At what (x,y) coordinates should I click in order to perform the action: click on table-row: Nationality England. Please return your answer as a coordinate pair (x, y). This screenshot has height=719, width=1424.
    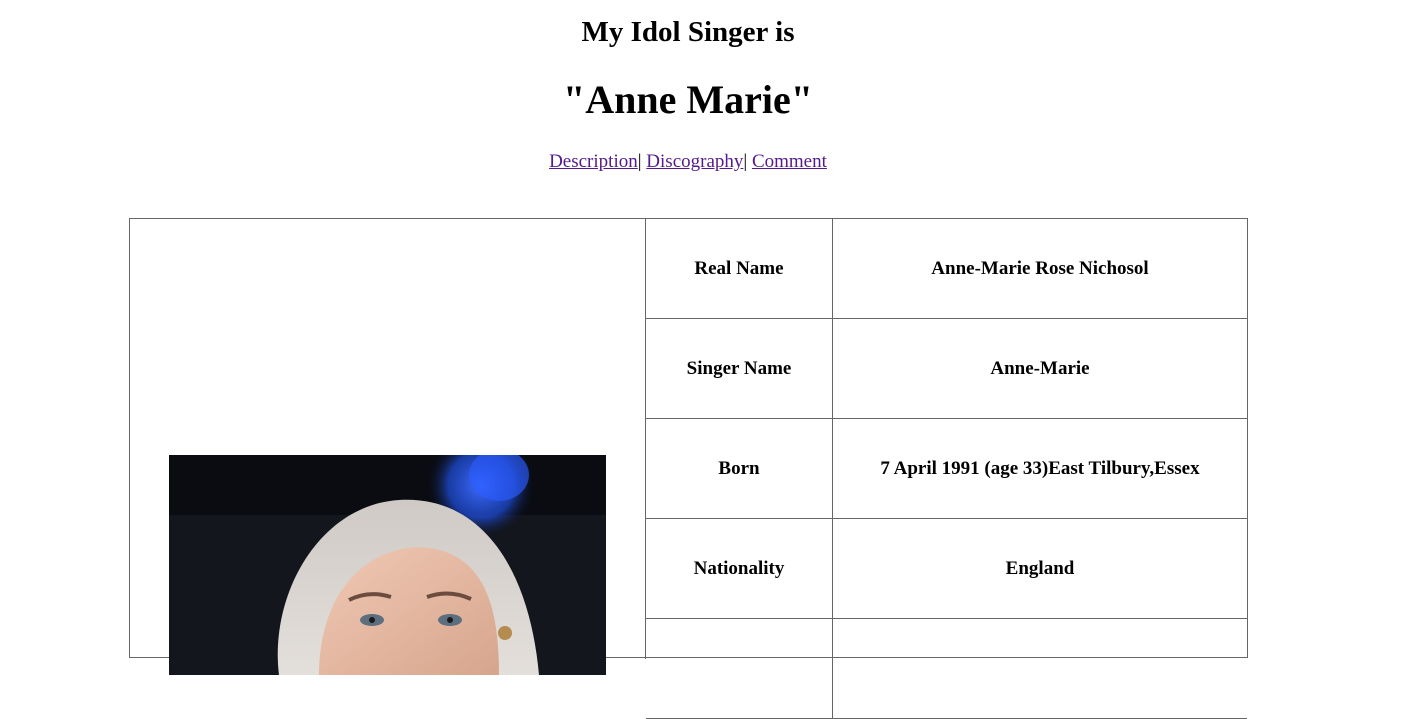
    Looking at the image, I should click on (946, 569).